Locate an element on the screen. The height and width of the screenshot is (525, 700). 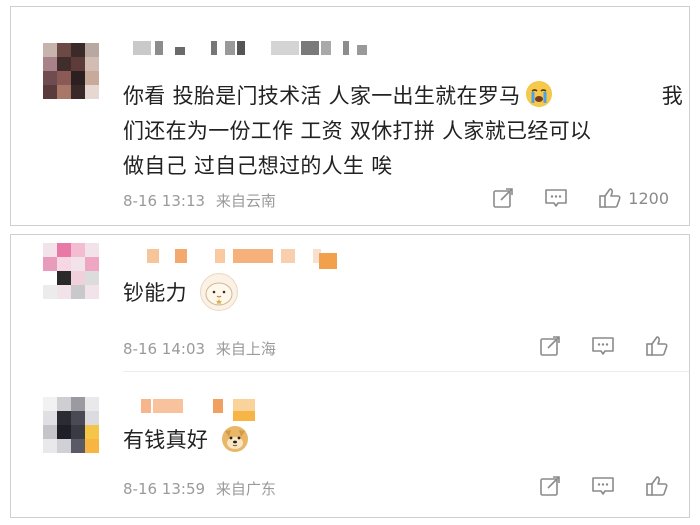
comment-meta: 8-16 13:13 来自云南 is located at coordinates (199, 200).